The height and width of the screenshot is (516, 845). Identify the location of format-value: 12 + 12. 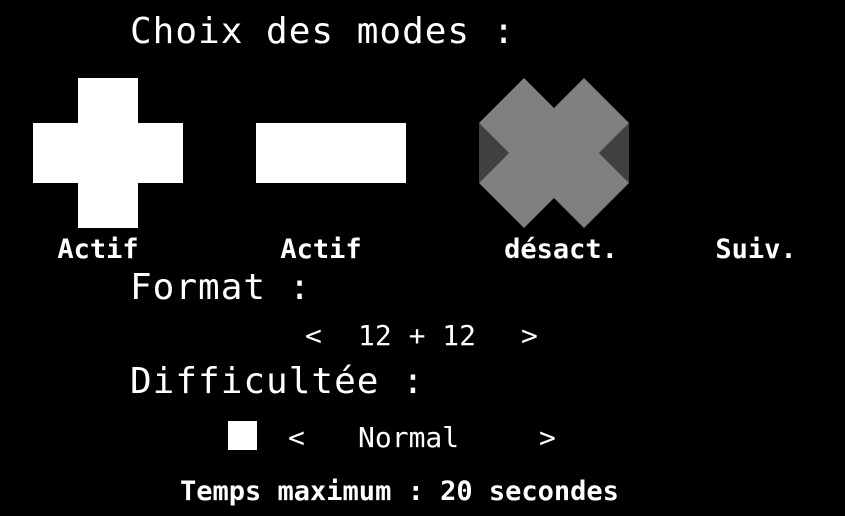
(417, 335).